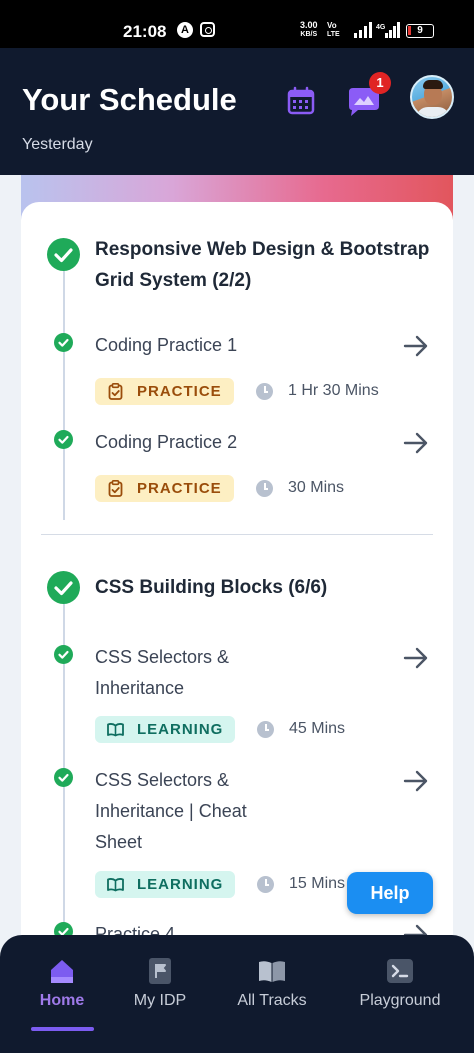 Image resolution: width=474 pixels, height=1053 pixels. What do you see at coordinates (240, 442) in the screenshot?
I see `item-title: Coding Practice 2` at bounding box center [240, 442].